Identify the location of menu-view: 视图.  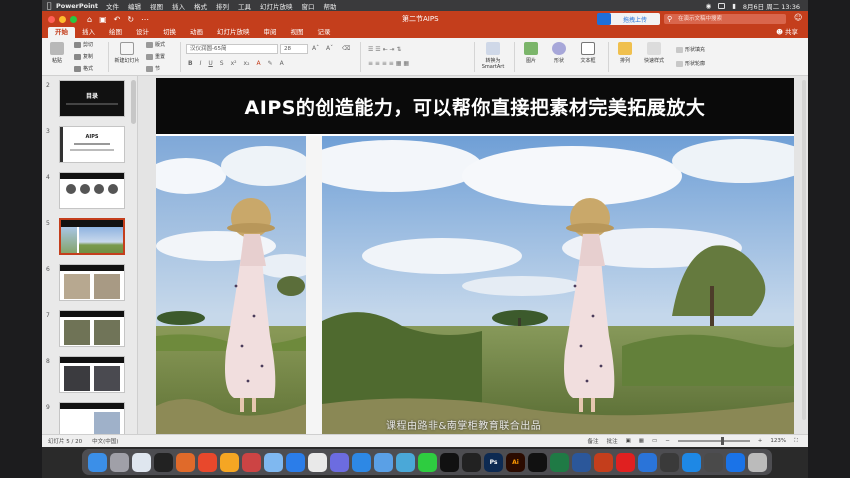
(156, 6).